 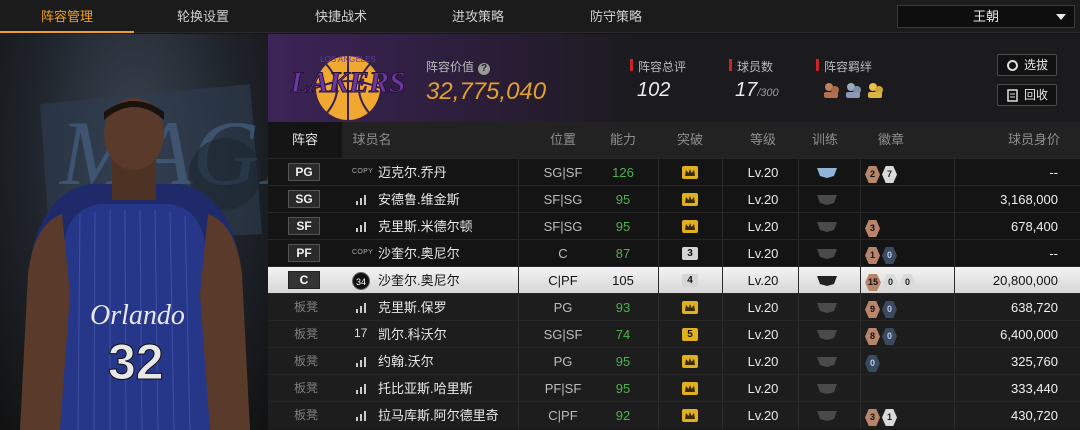 I want to click on help-icon: ?, so click(x=484, y=69).